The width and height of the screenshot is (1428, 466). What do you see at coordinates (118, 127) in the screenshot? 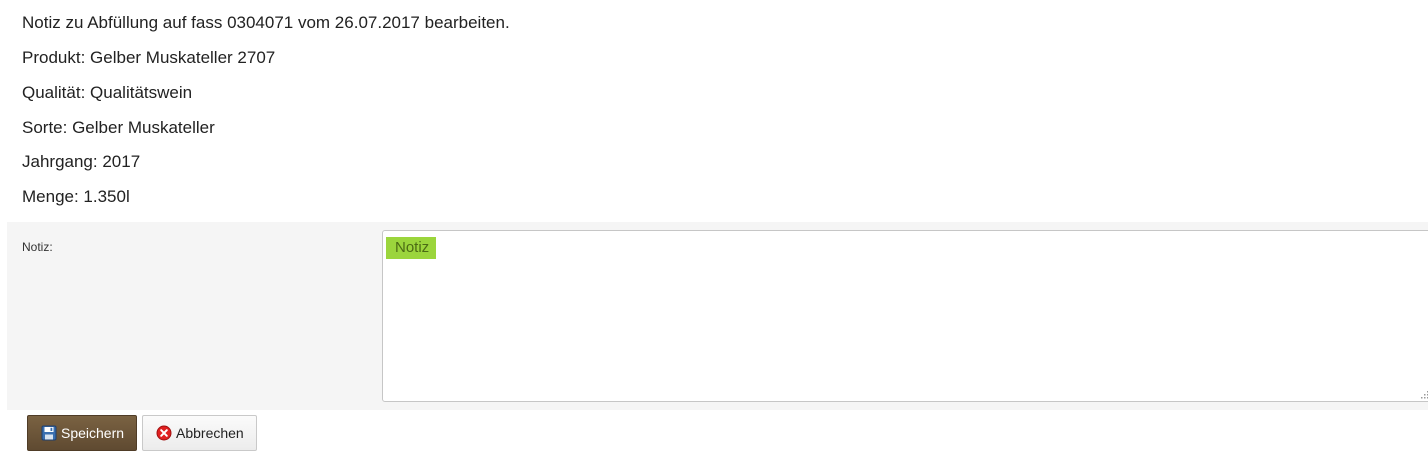
I see `sorte-line: Sorte: Gelber Muskateller` at bounding box center [118, 127].